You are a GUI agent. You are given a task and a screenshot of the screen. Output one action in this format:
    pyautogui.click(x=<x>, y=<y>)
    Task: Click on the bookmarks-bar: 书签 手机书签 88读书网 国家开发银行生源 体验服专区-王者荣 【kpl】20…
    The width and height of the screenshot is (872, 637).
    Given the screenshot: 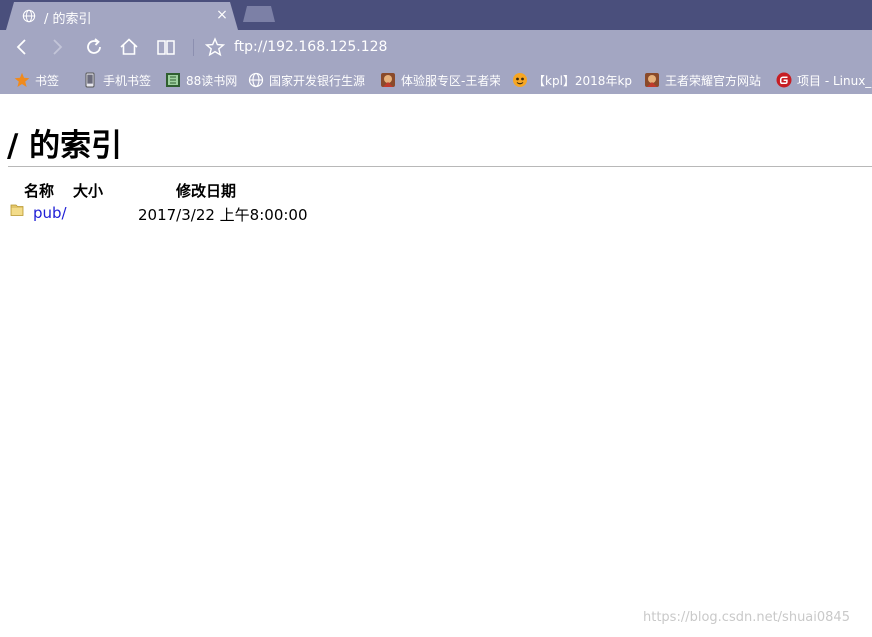 What is the action you would take?
    pyautogui.click(x=436, y=79)
    